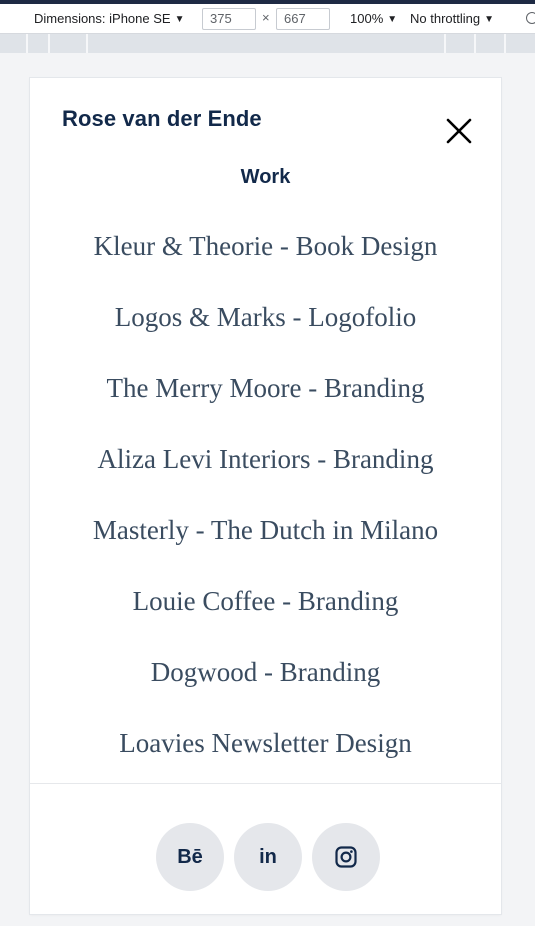  Describe the element at coordinates (265, 783) in the screenshot. I see `footer-divider` at that location.